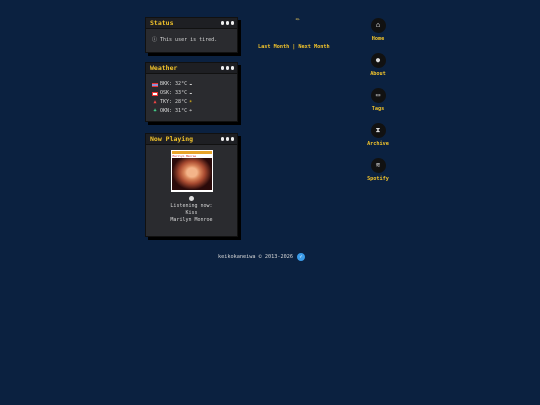 This screenshot has width=540, height=405. I want to click on next-month-link: Next Month, so click(313, 47).